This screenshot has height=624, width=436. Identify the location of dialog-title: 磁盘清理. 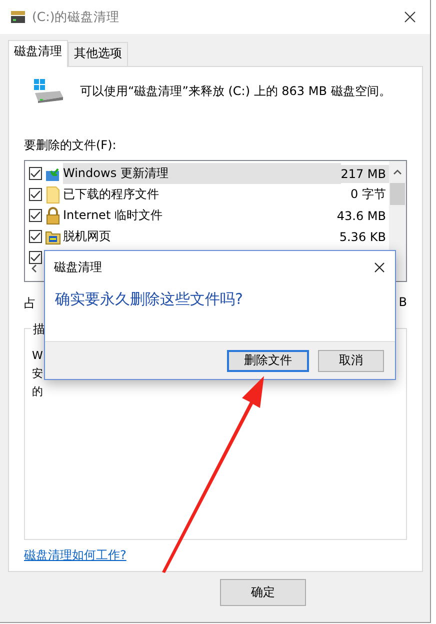
(78, 267).